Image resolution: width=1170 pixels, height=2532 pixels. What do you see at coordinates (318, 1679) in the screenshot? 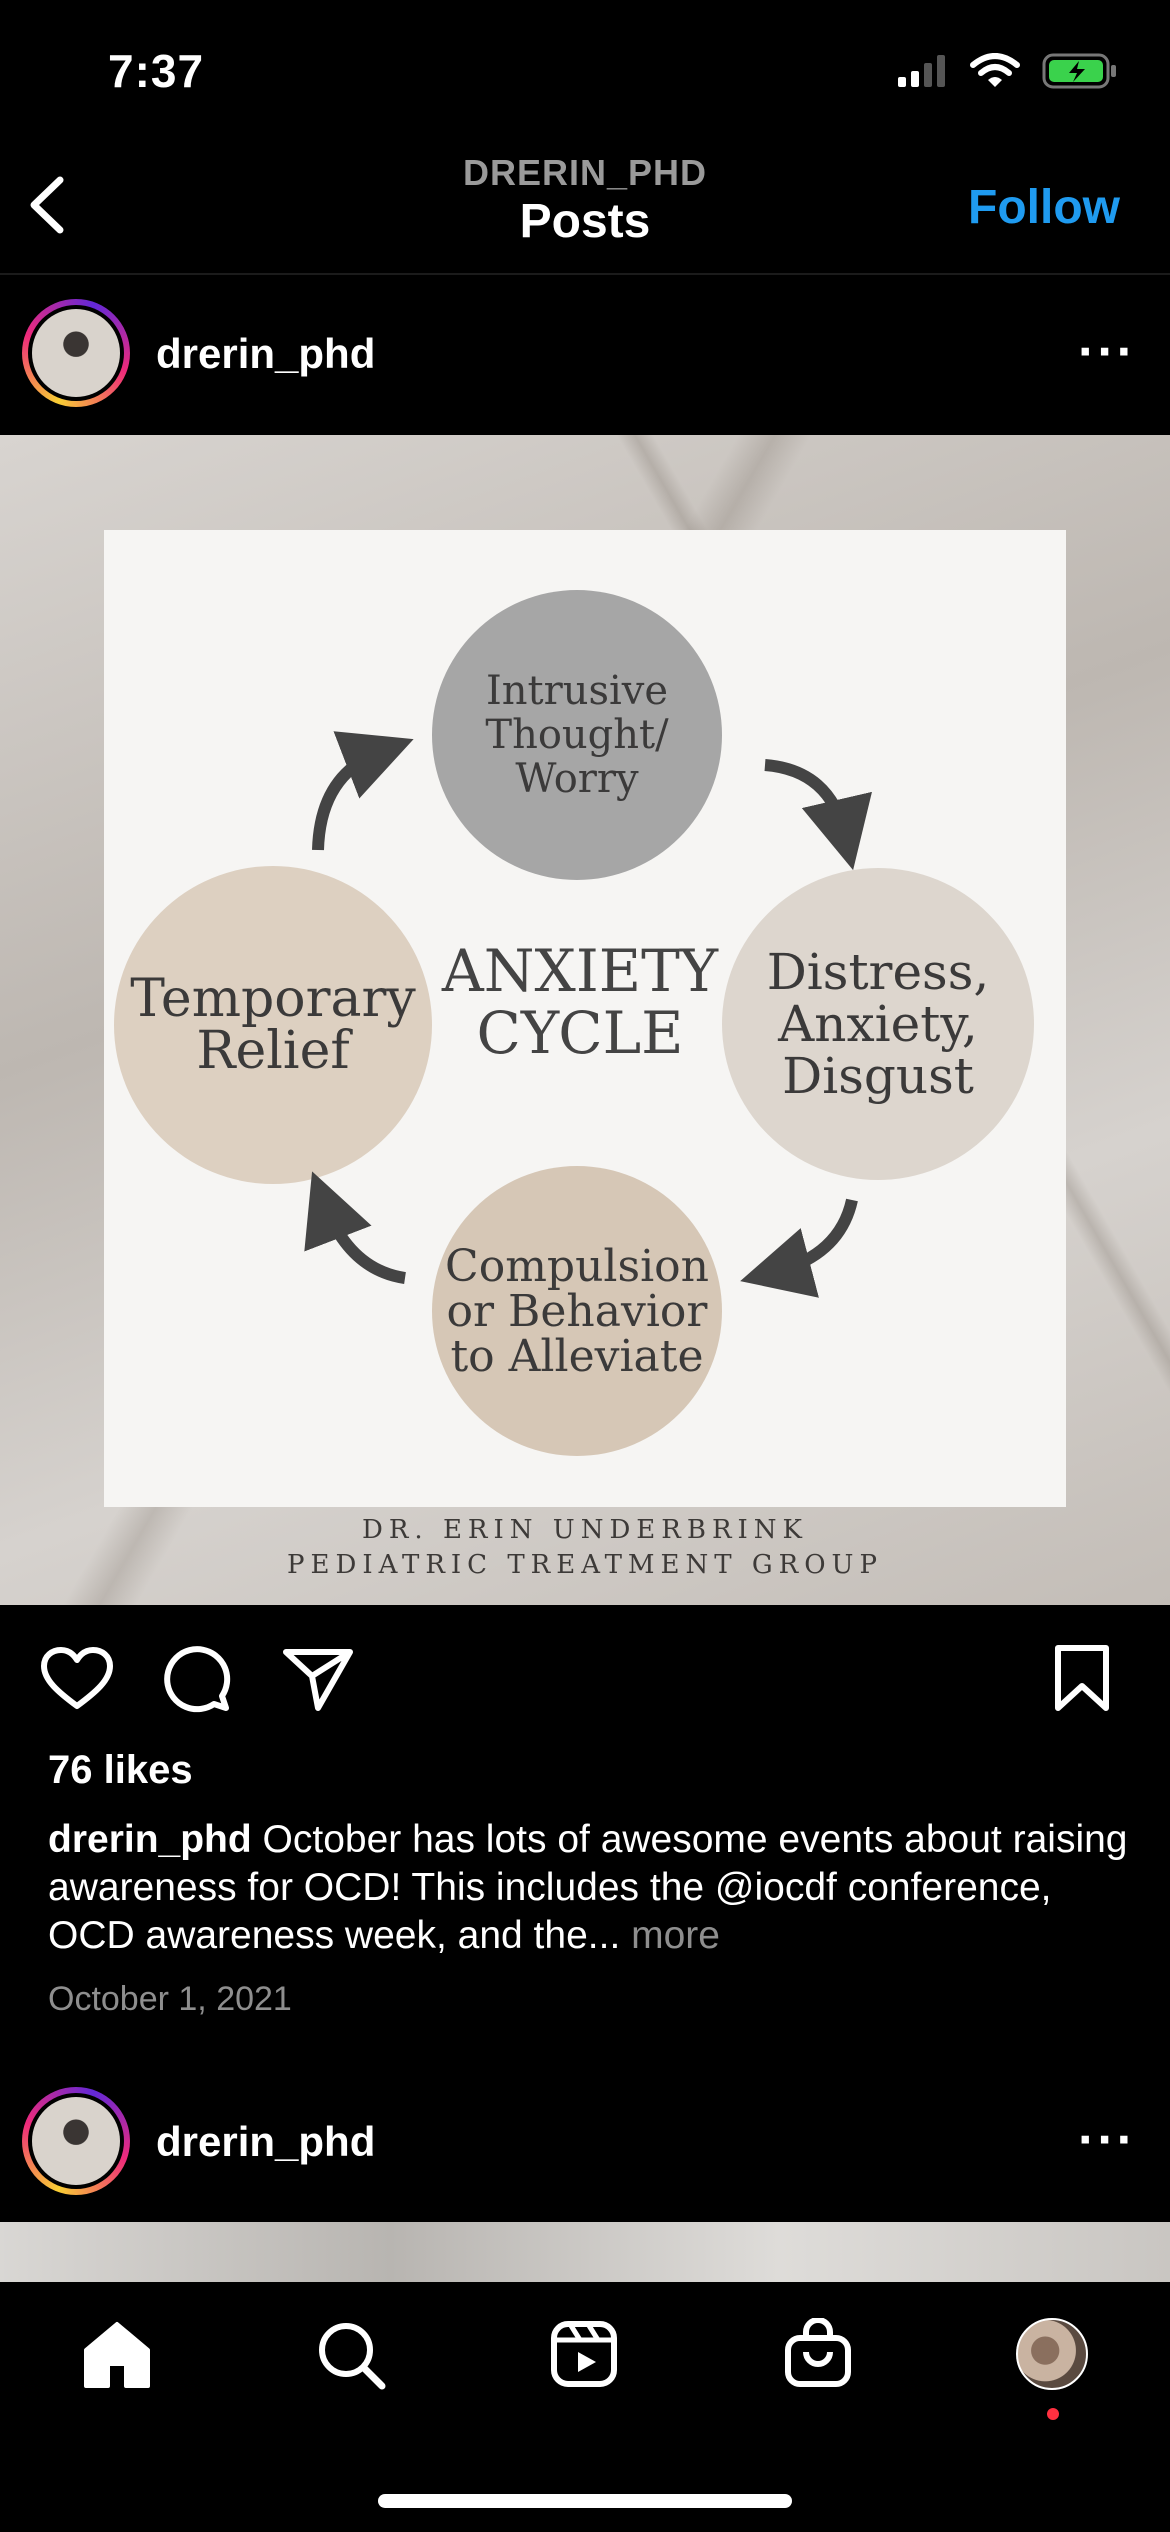
I see `share-paper-plane-icon` at bounding box center [318, 1679].